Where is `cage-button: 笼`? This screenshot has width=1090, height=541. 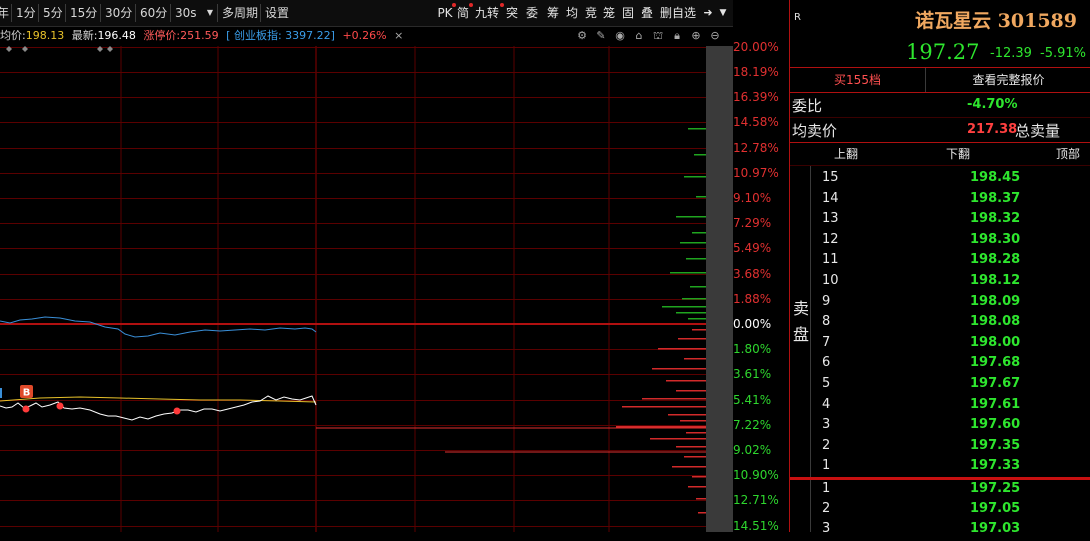 cage-button: 笼 is located at coordinates (609, 13).